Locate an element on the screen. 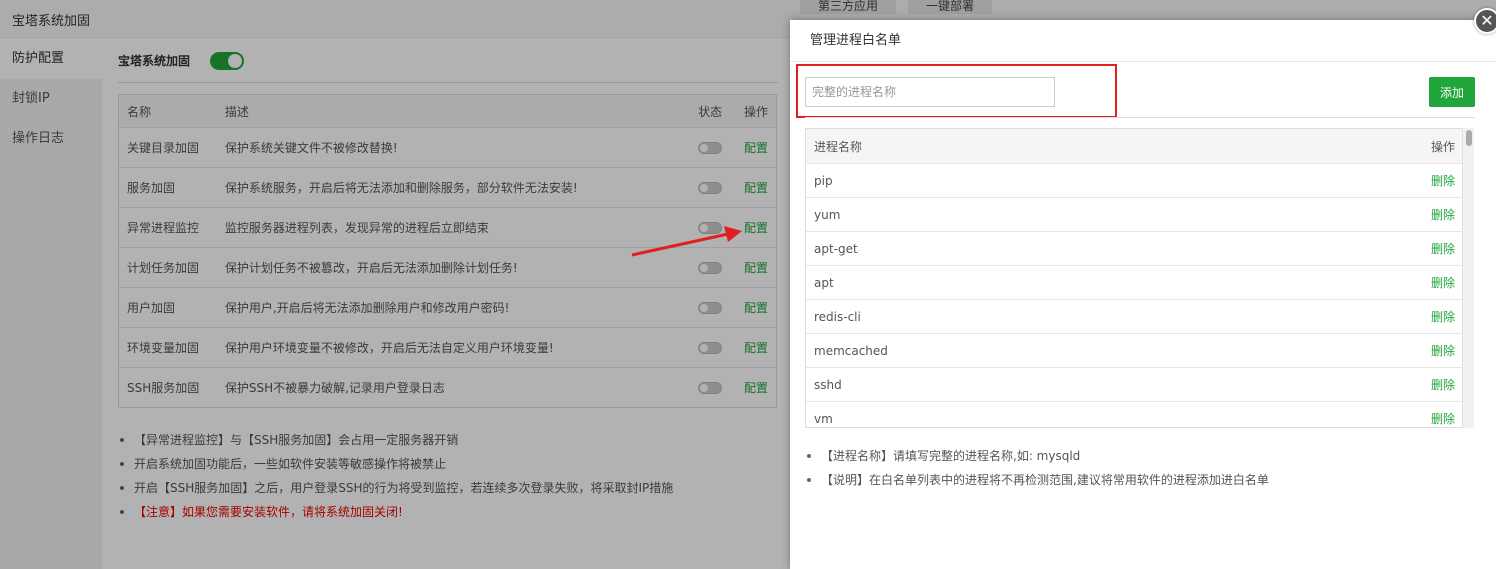 The image size is (1496, 569). whitelist-header: 进程名称 操作 is located at coordinates (1139, 146).